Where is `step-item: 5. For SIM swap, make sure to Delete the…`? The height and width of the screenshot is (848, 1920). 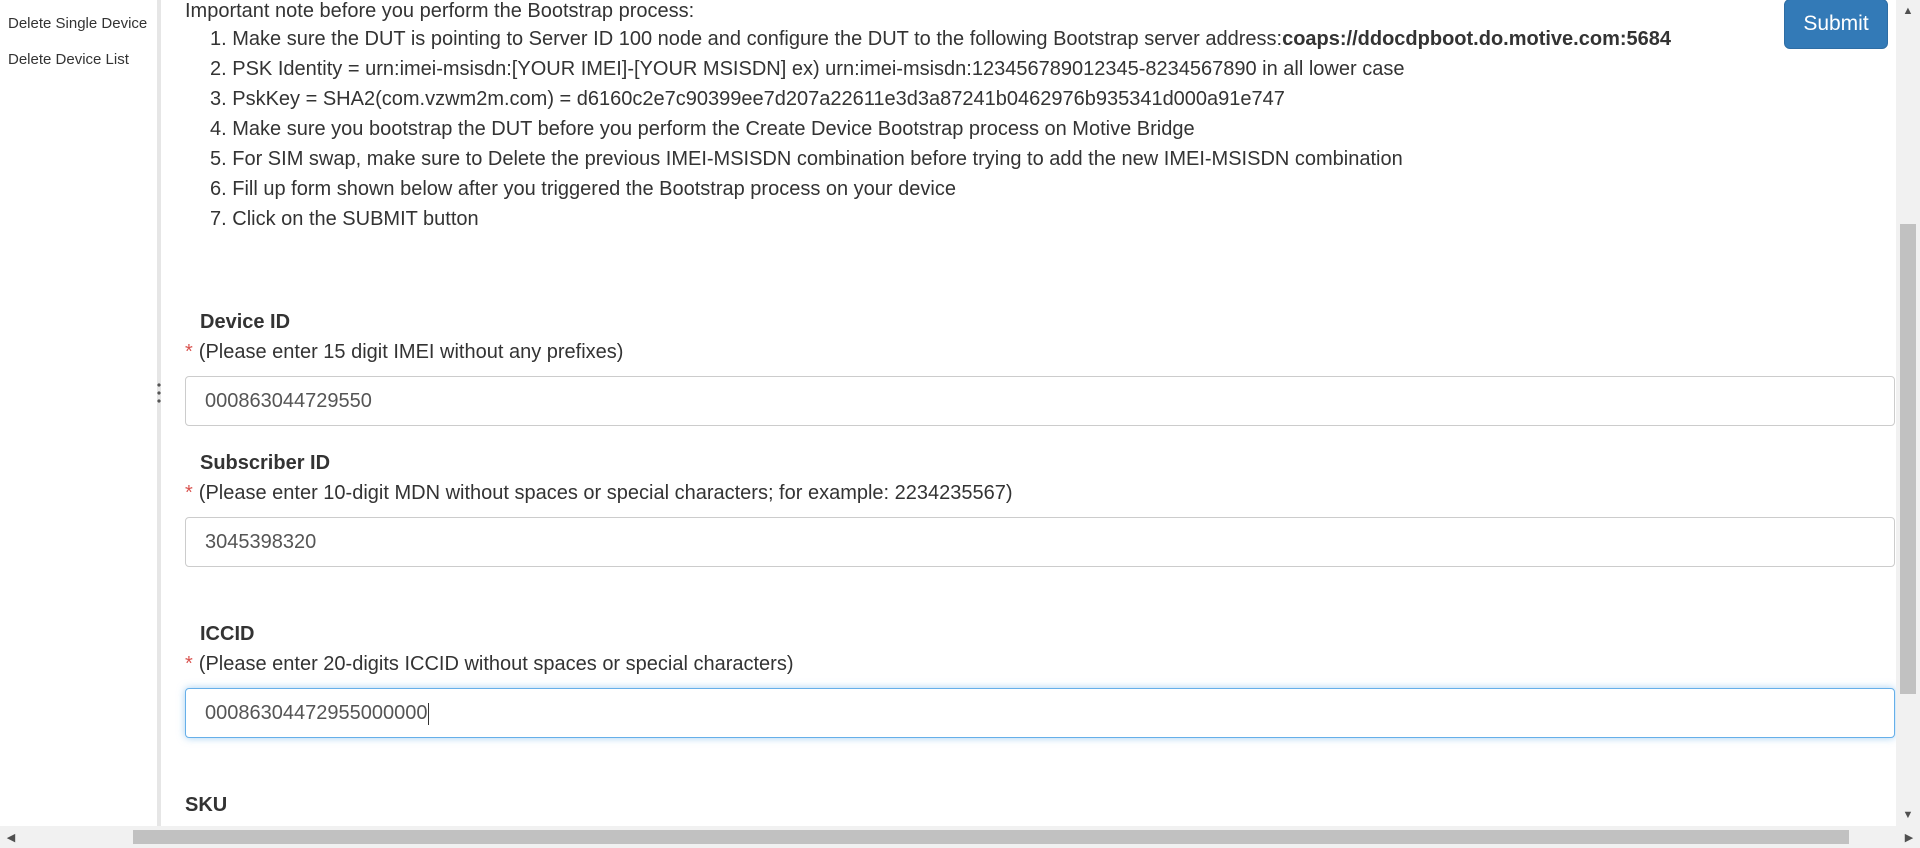 step-item: 5. For SIM swap, make sure to Delete the… is located at coordinates (806, 159).